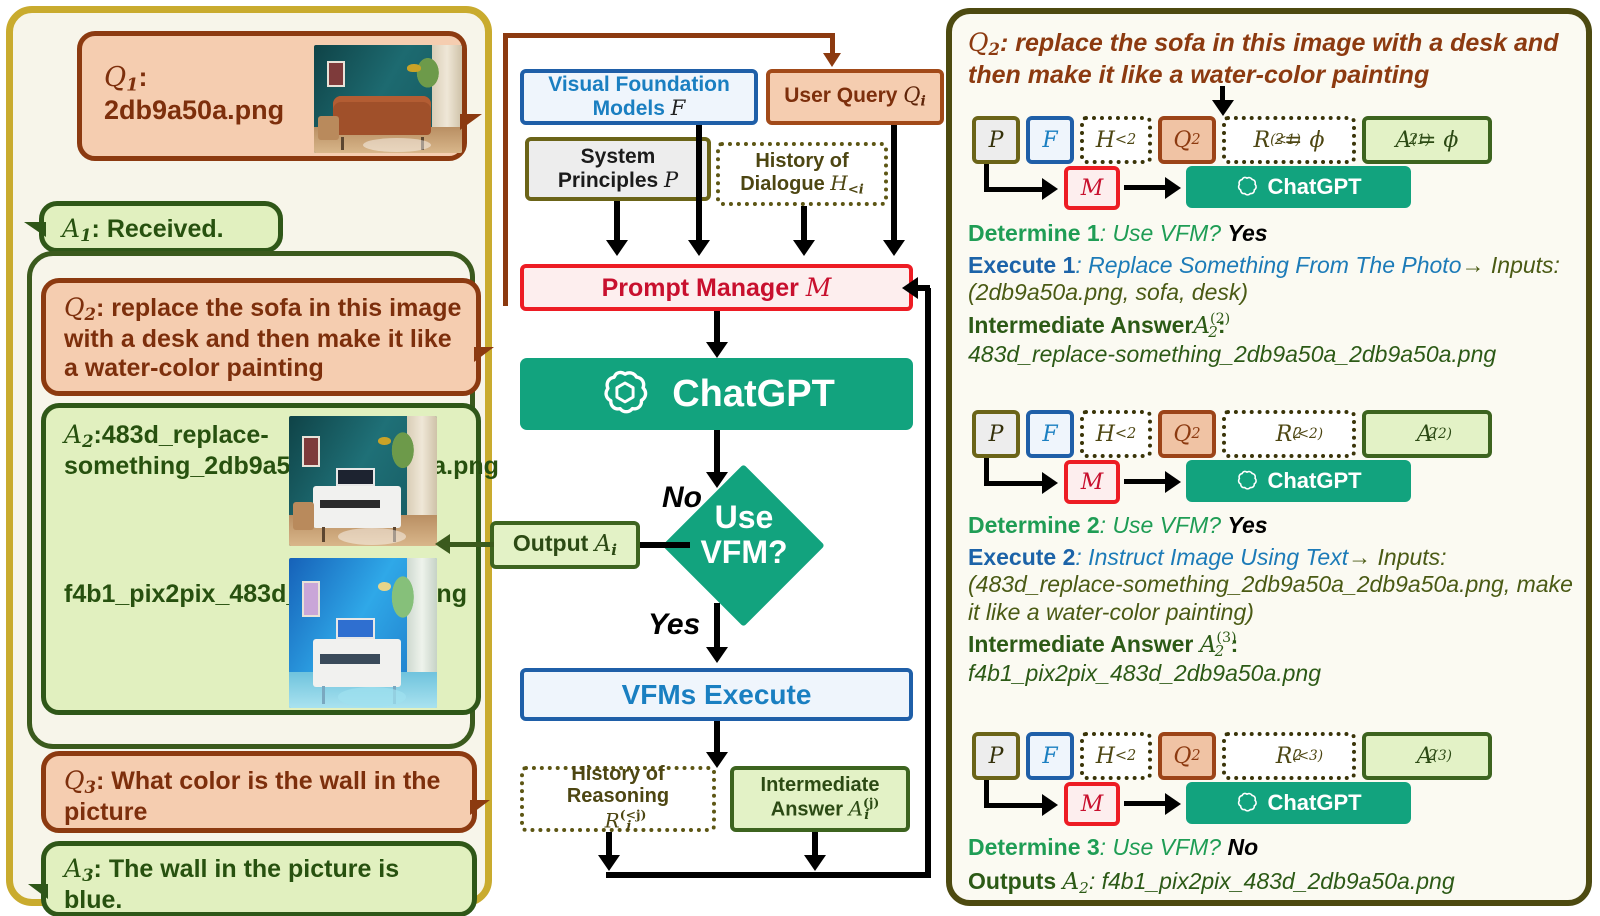  I want to click on node-system-principles: System Principles P, so click(618, 169).